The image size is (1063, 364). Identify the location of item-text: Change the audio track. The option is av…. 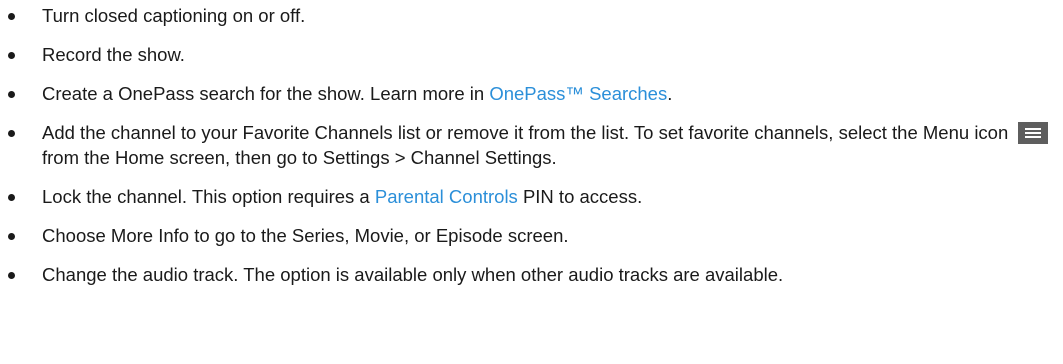
(413, 274).